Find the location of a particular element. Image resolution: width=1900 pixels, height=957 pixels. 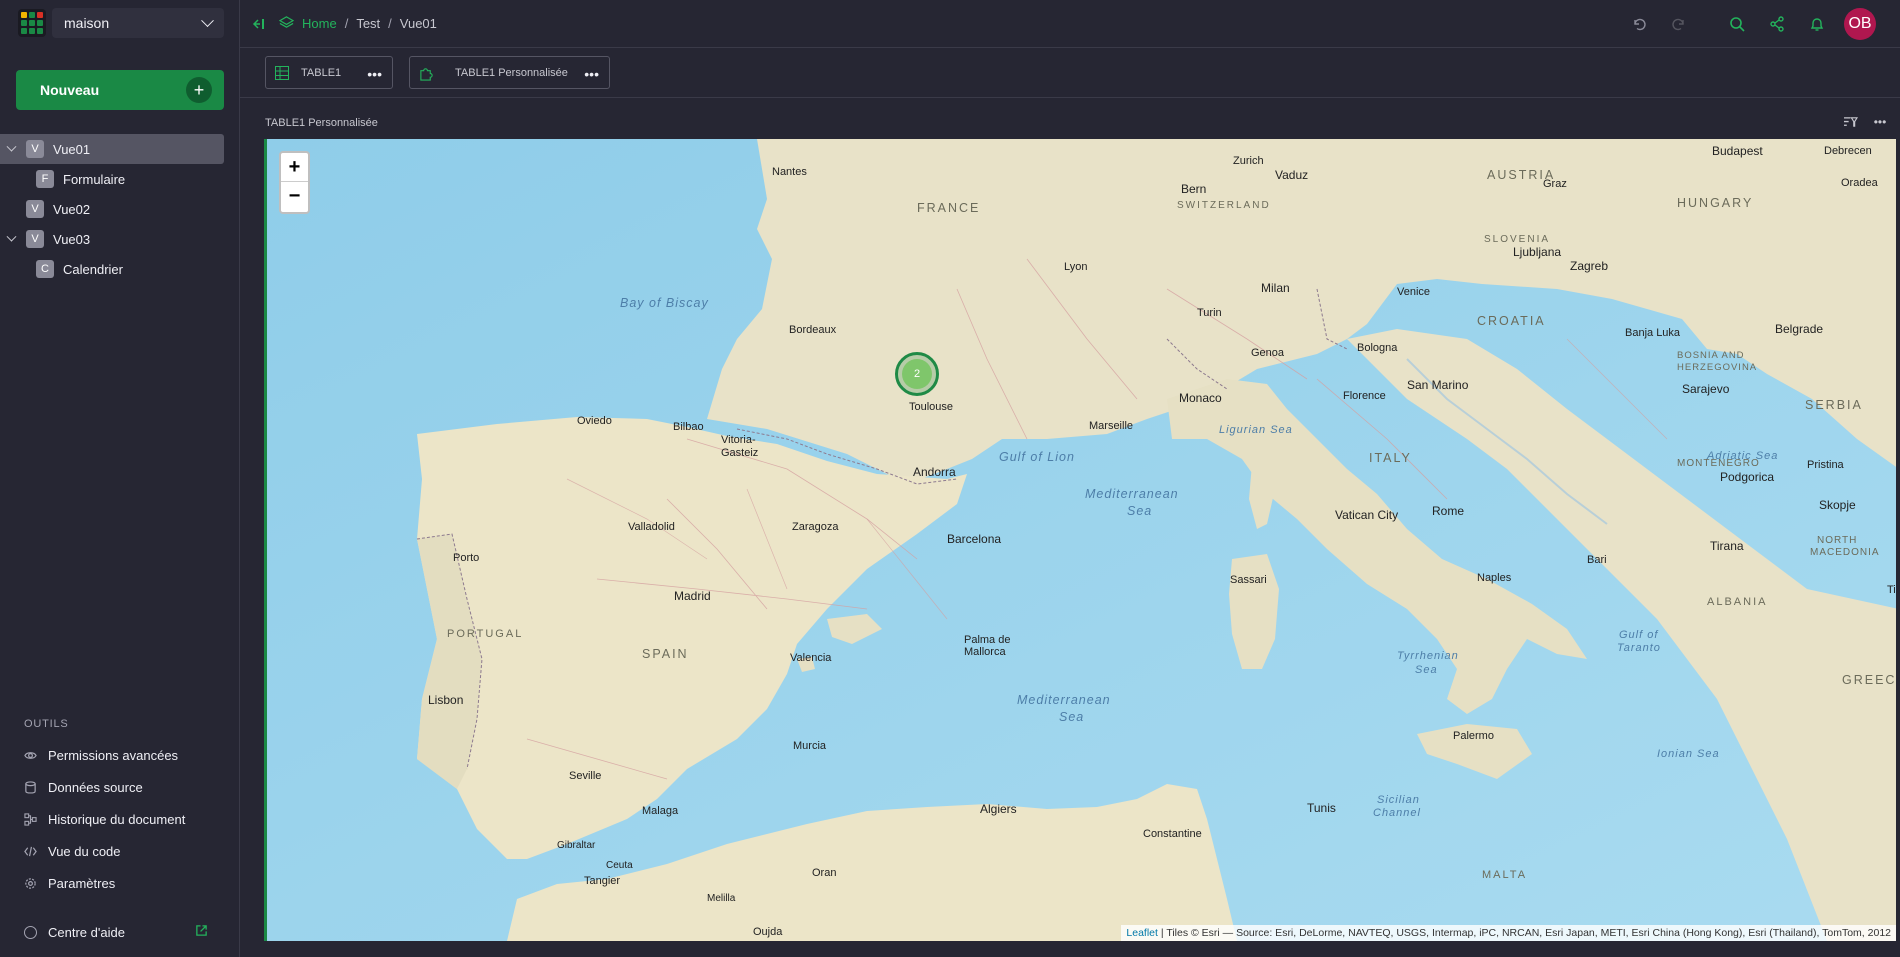

svg-text: Tirana is located at coordinates (1727, 546).